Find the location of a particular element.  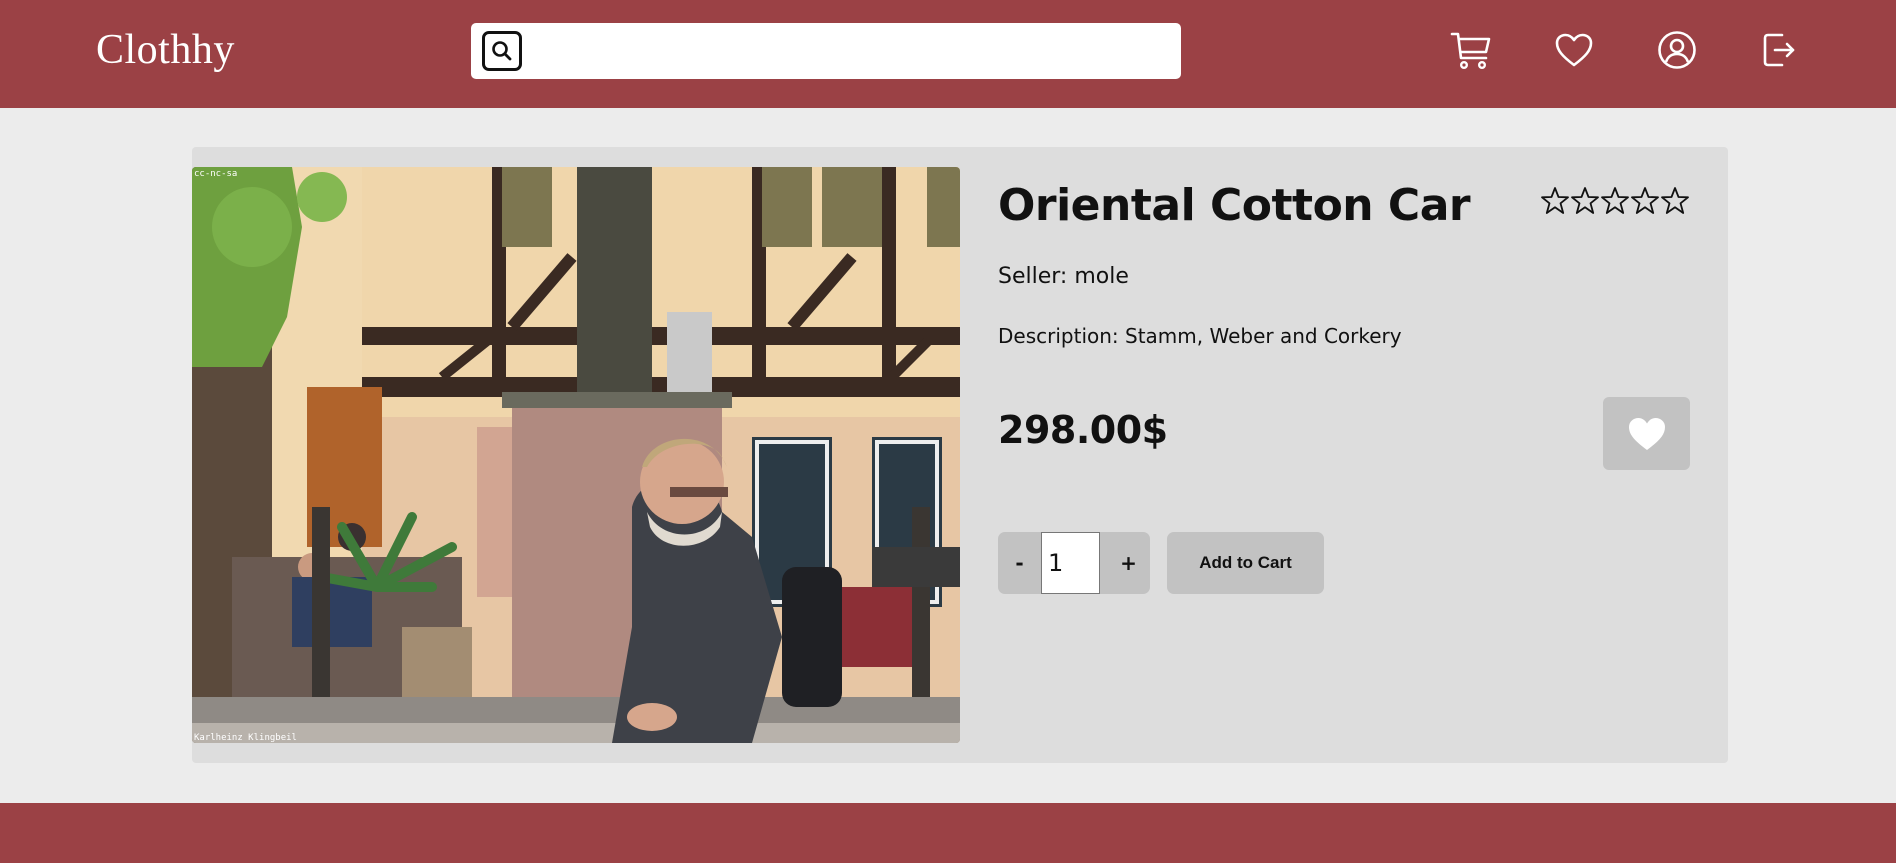

user-icon is located at coordinates (1677, 50).